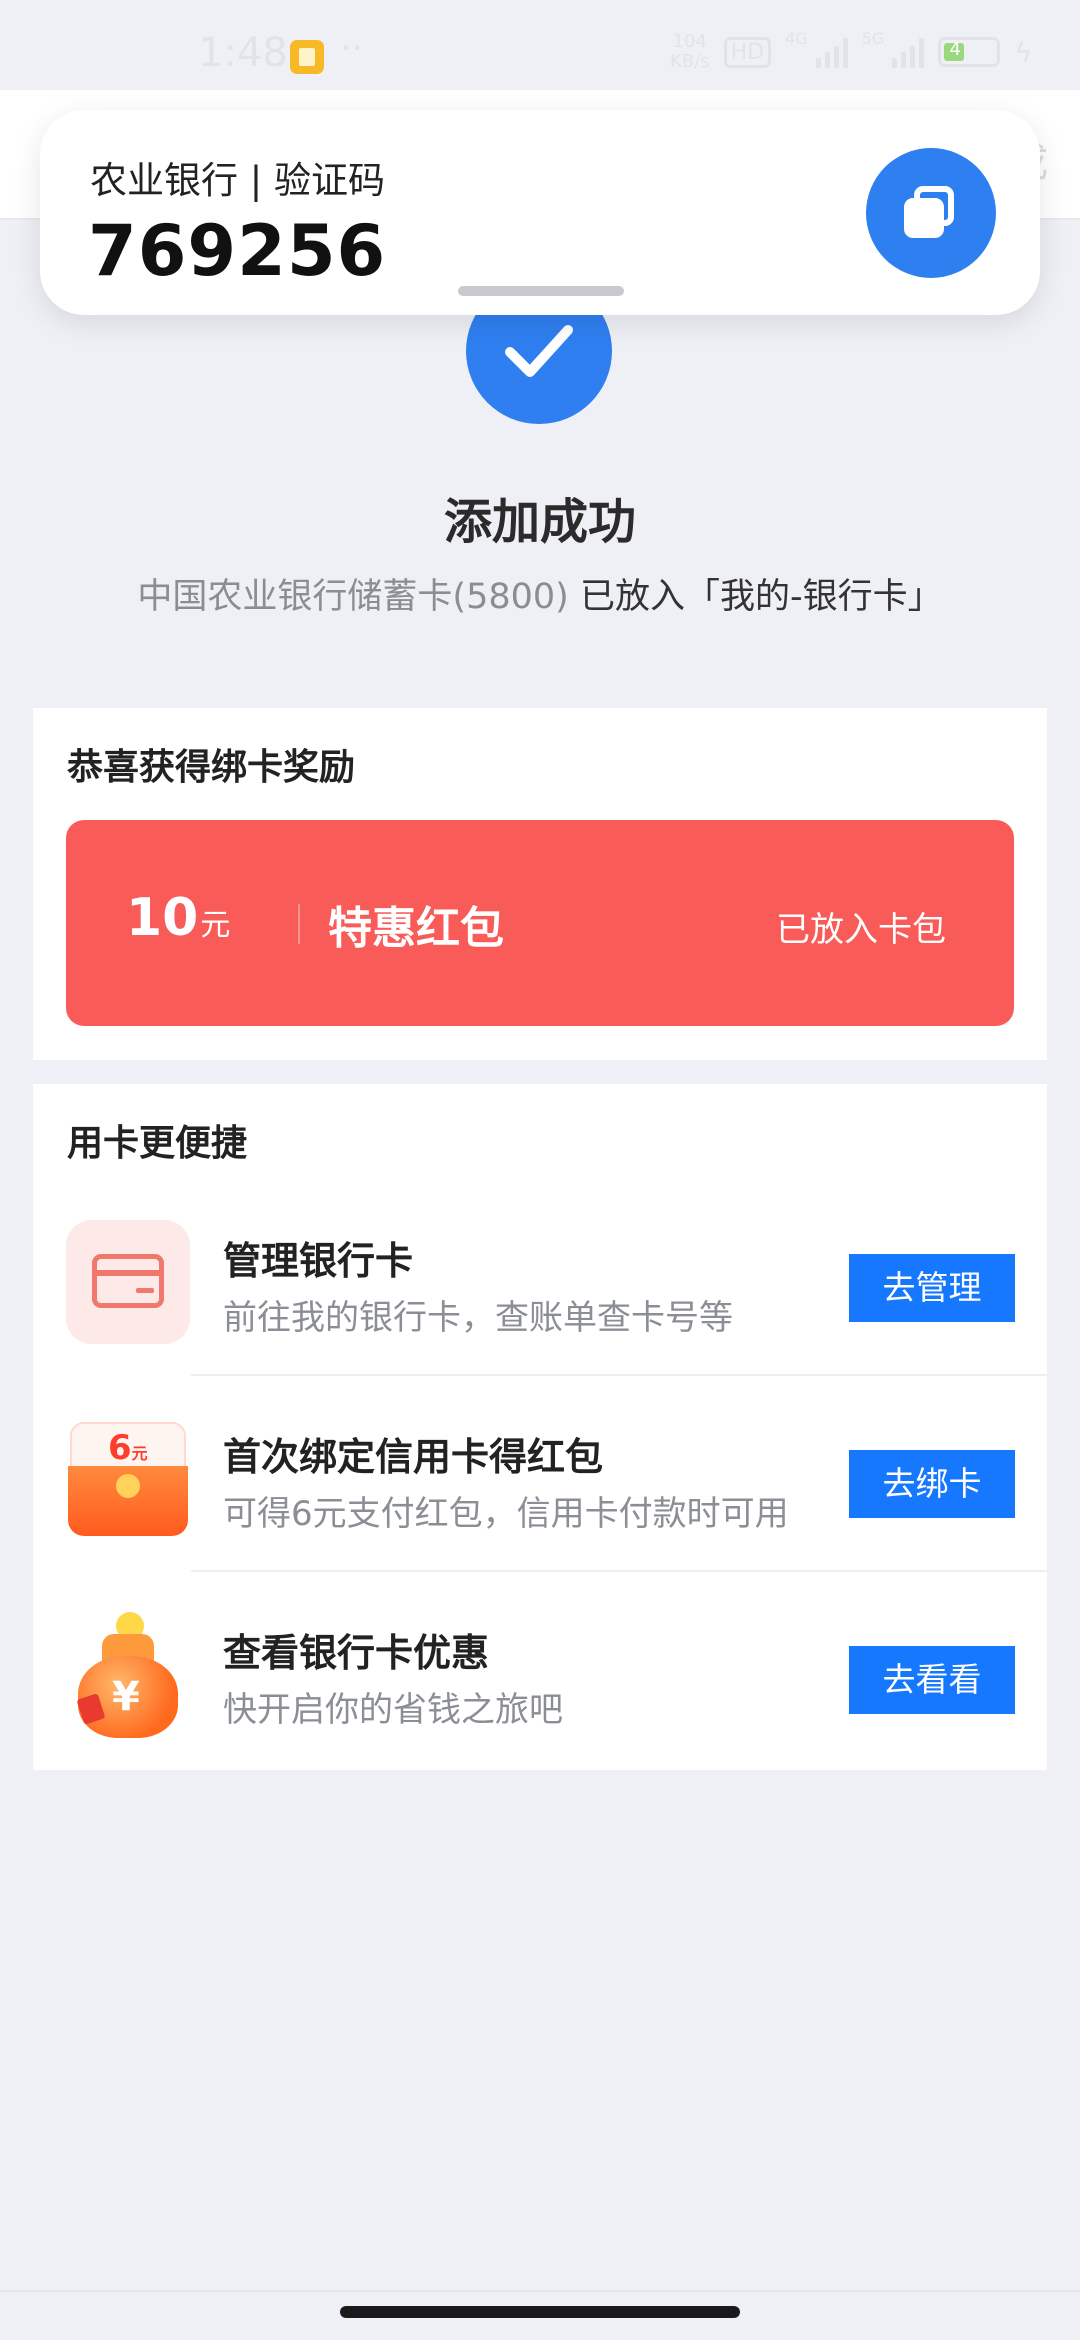 The width and height of the screenshot is (1080, 2340). What do you see at coordinates (796, 38) in the screenshot?
I see `sim1-label: 4G` at bounding box center [796, 38].